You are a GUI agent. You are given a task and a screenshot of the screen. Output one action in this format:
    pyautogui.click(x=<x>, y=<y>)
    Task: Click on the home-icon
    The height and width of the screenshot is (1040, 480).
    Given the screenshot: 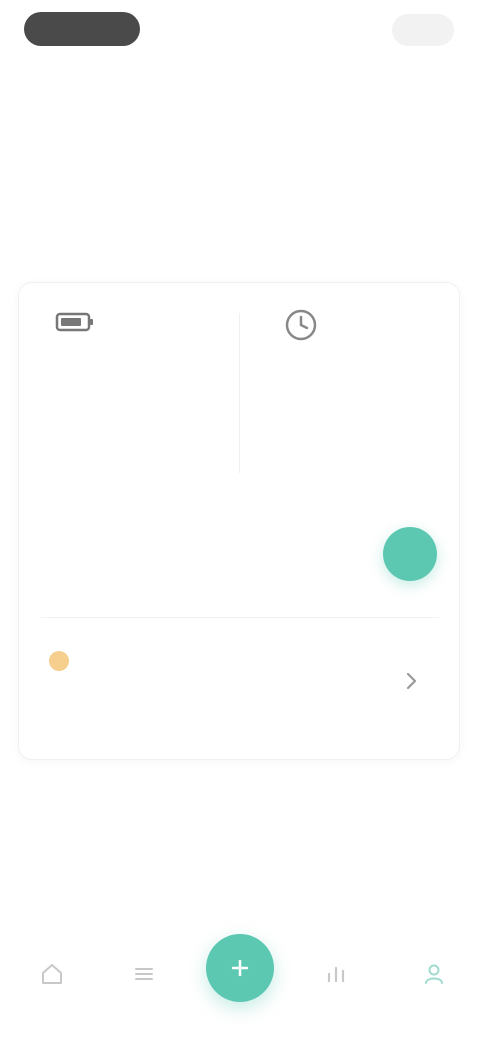 What is the action you would take?
    pyautogui.click(x=52, y=974)
    